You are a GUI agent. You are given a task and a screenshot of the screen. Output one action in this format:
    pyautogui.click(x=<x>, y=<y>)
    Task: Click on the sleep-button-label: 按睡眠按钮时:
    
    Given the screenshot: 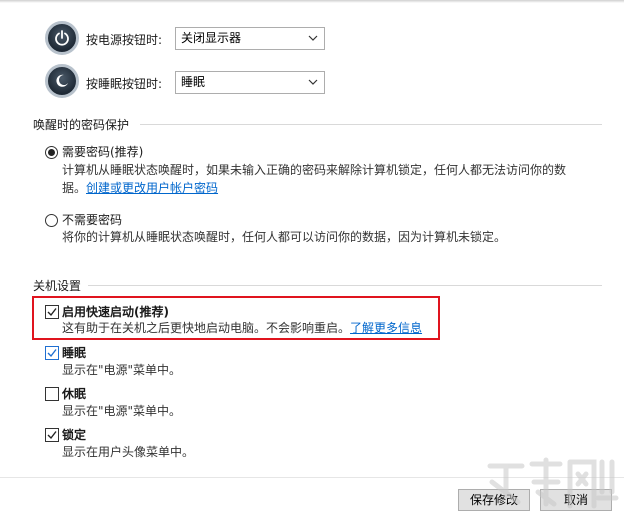 What is the action you would take?
    pyautogui.click(x=124, y=84)
    